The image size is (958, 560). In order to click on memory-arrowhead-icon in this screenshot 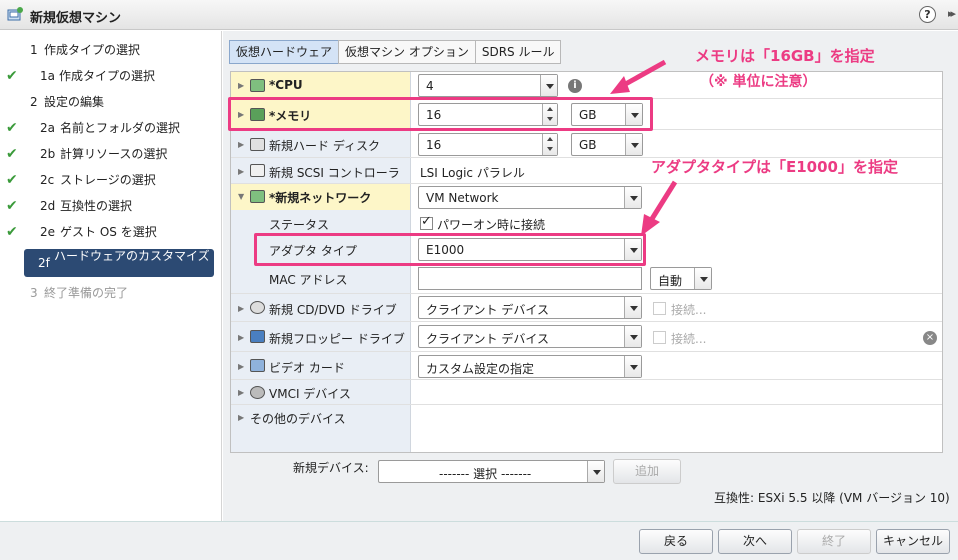, I will do `click(620, 85)`.